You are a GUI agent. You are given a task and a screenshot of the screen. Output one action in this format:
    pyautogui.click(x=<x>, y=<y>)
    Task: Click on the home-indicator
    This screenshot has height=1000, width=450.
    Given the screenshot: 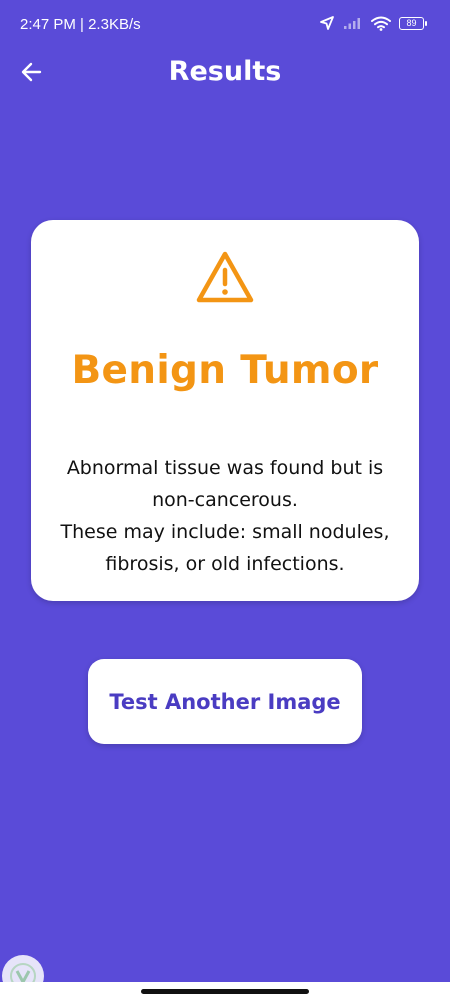 What is the action you would take?
    pyautogui.click(x=225, y=991)
    